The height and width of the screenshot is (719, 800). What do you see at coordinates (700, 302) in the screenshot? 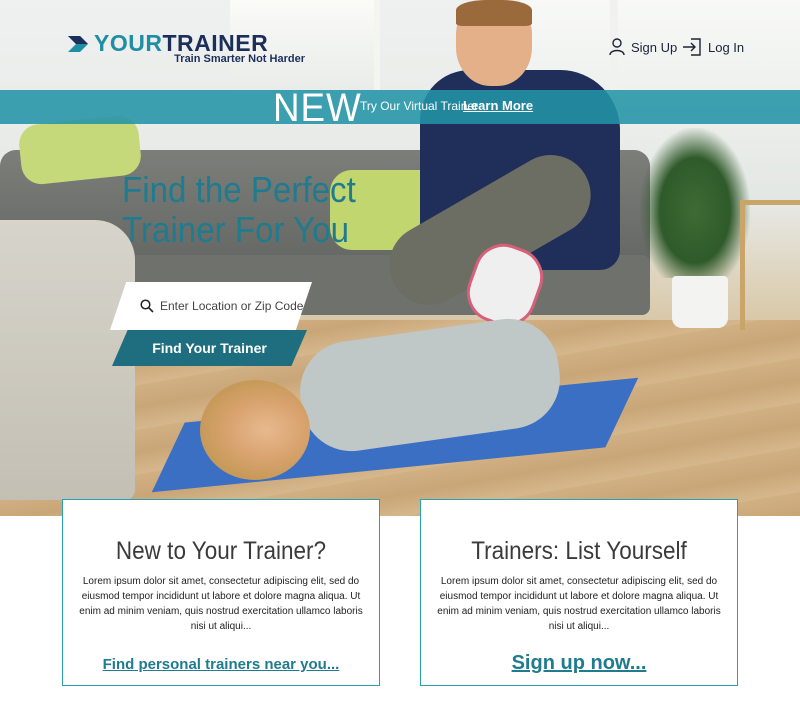
I see `plant-pot` at bounding box center [700, 302].